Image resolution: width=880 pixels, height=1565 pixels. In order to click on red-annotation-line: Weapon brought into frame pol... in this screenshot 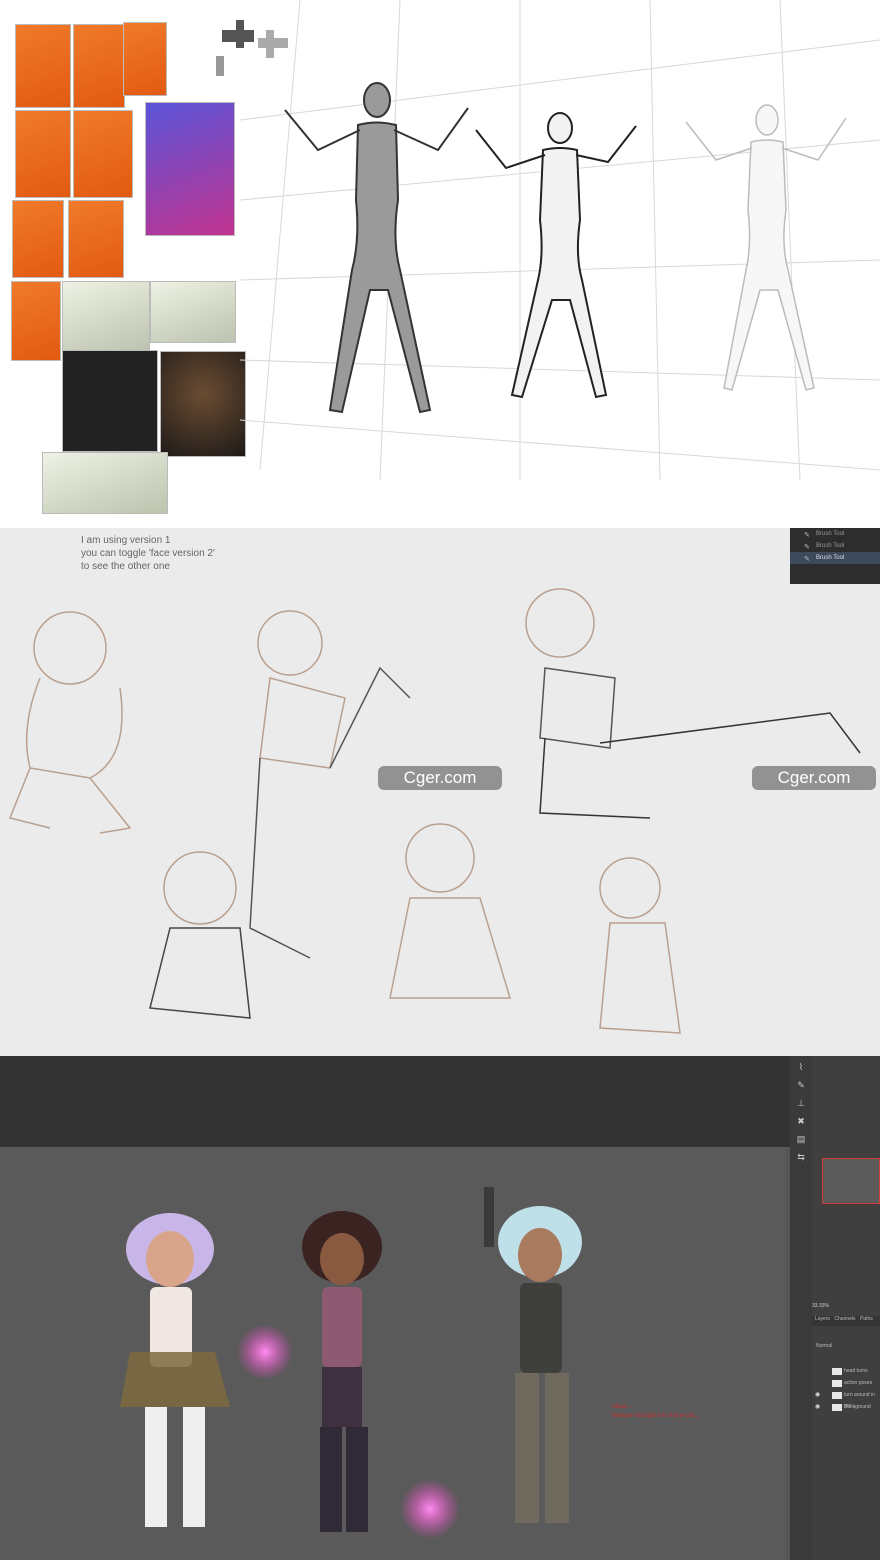, I will do `click(656, 1416)`.